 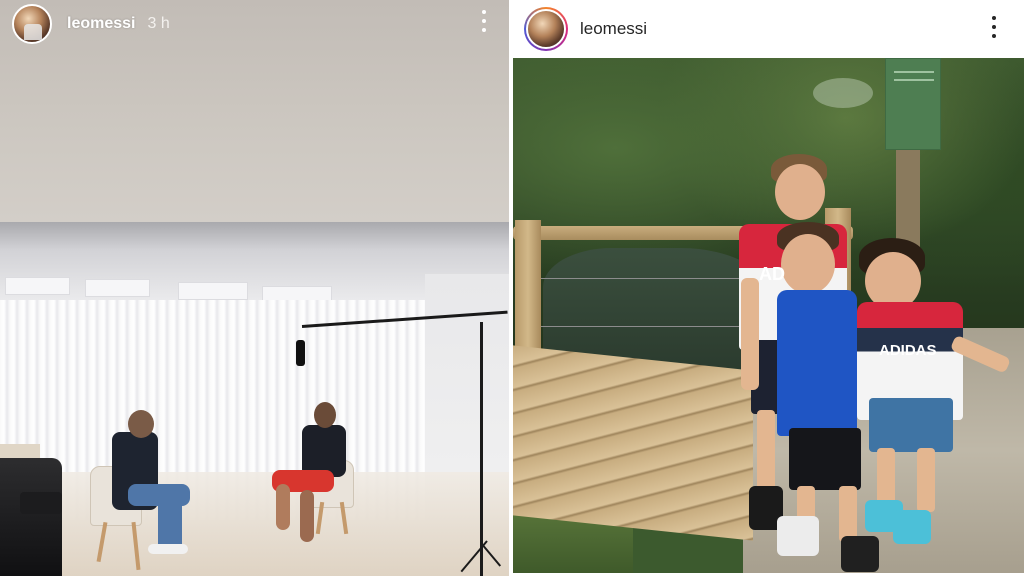 I want to click on interviewer-shoes, so click(x=168, y=549).